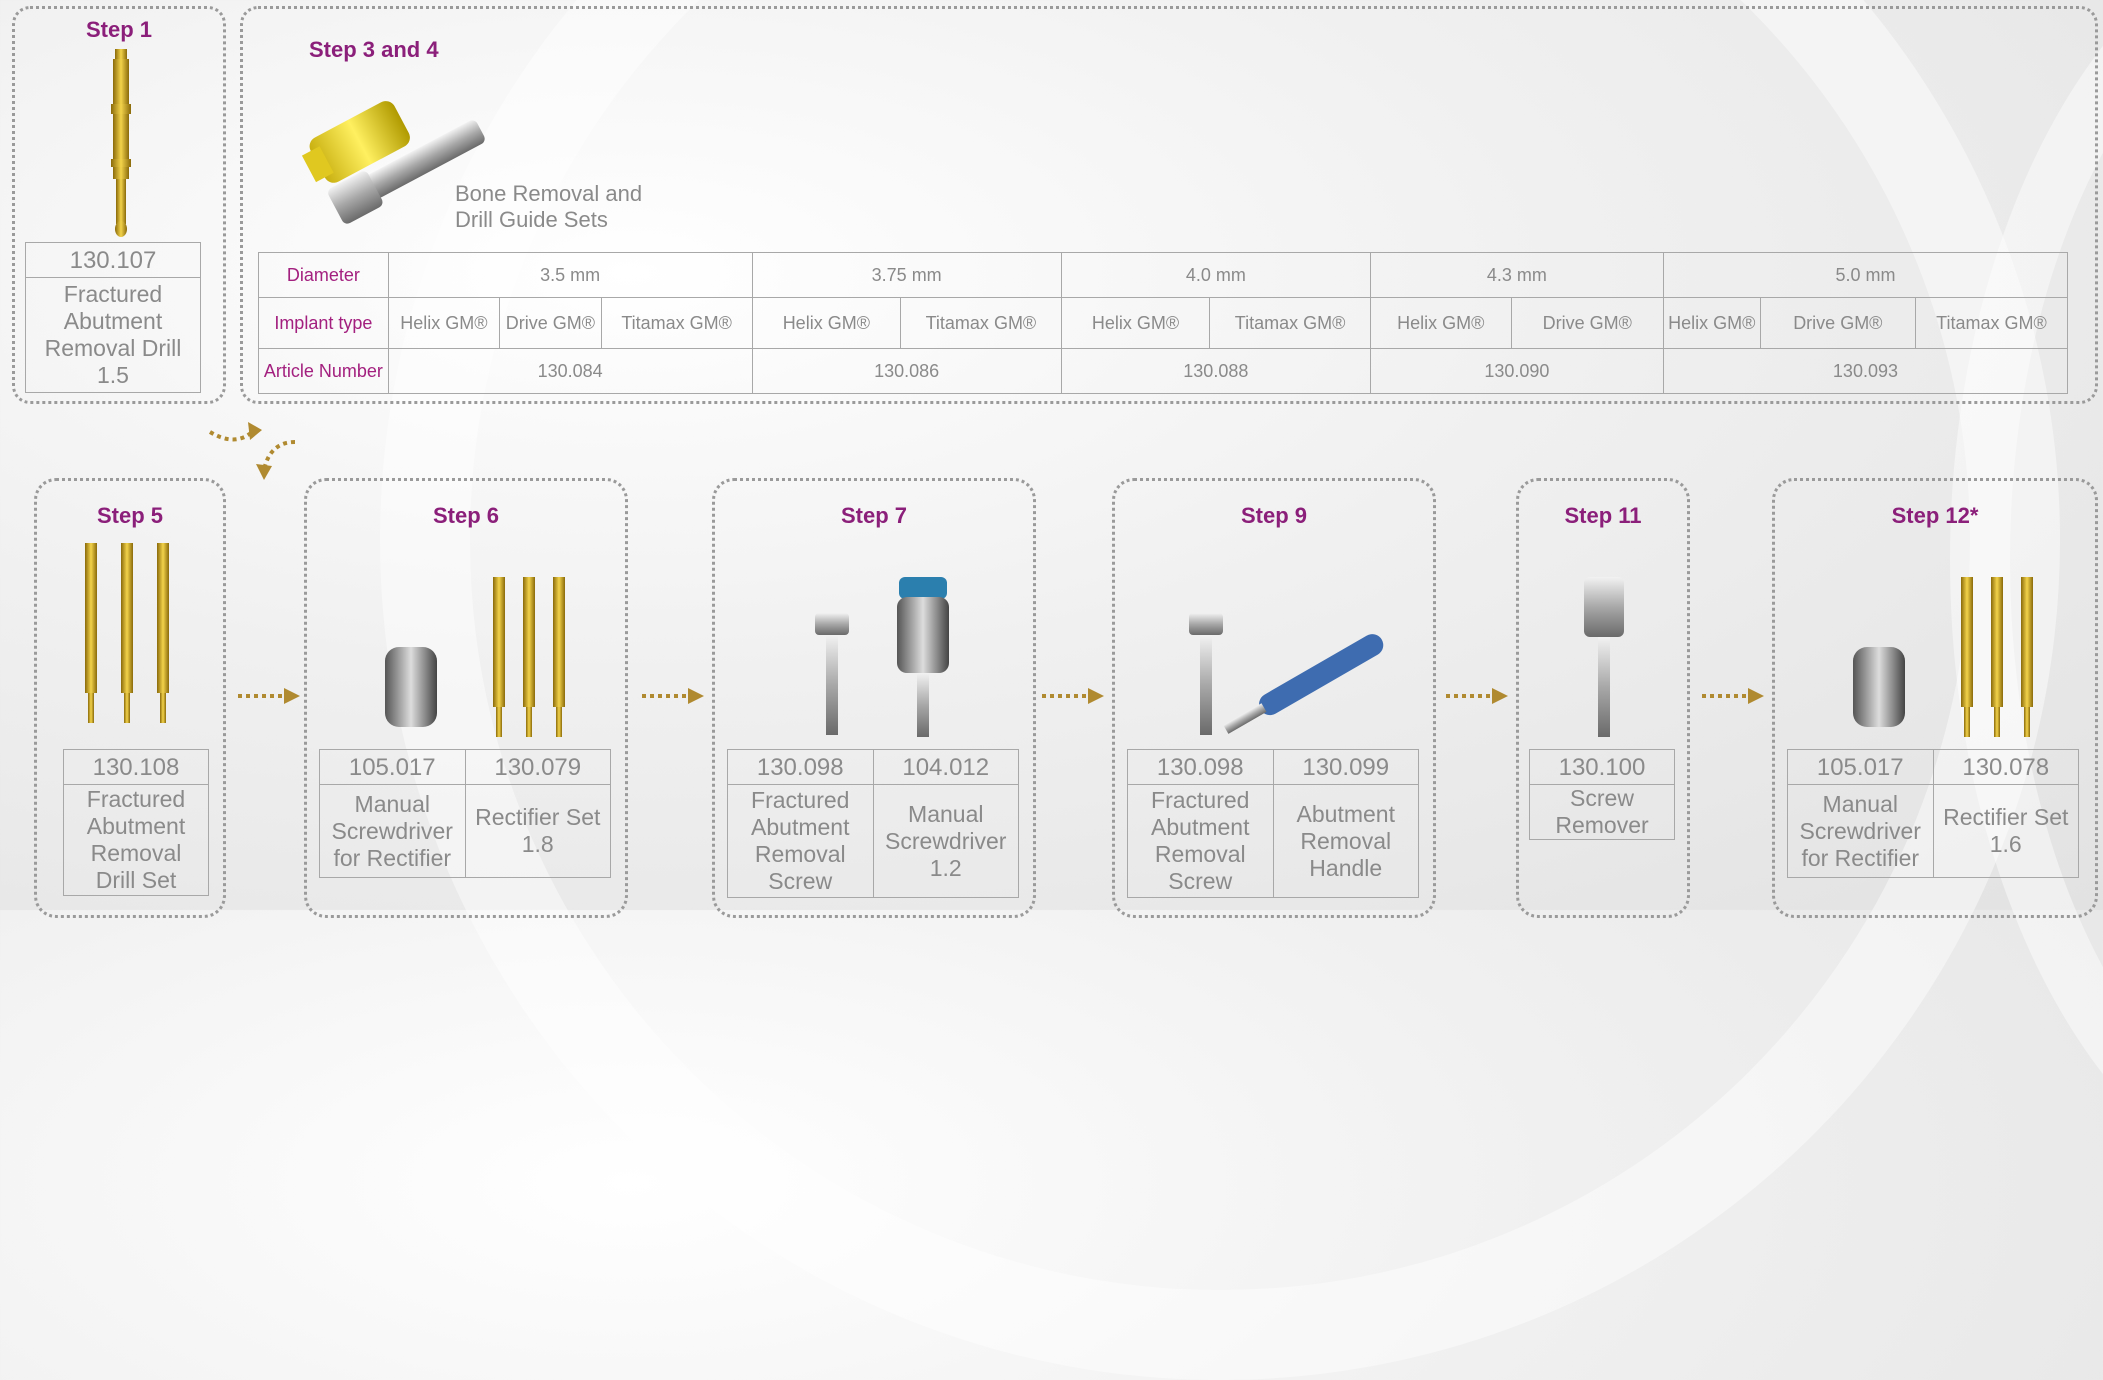 The image size is (2103, 1380). What do you see at coordinates (1865, 371) in the screenshot?
I see `article-number-cell: 130.093` at bounding box center [1865, 371].